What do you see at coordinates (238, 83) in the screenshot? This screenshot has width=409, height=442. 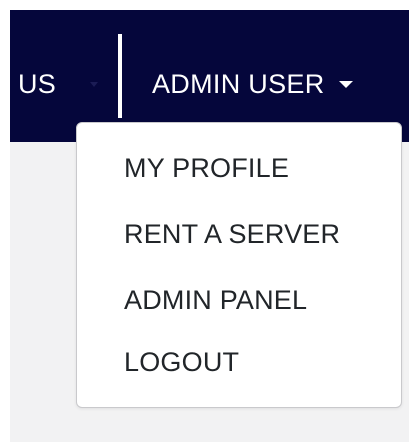 I see `user-menu-label: ADMIN USER` at bounding box center [238, 83].